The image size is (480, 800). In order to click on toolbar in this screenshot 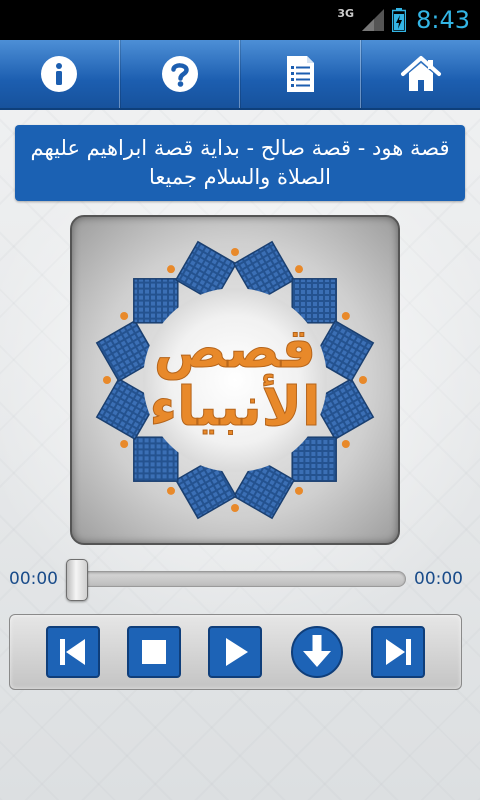, I will do `click(240, 75)`.